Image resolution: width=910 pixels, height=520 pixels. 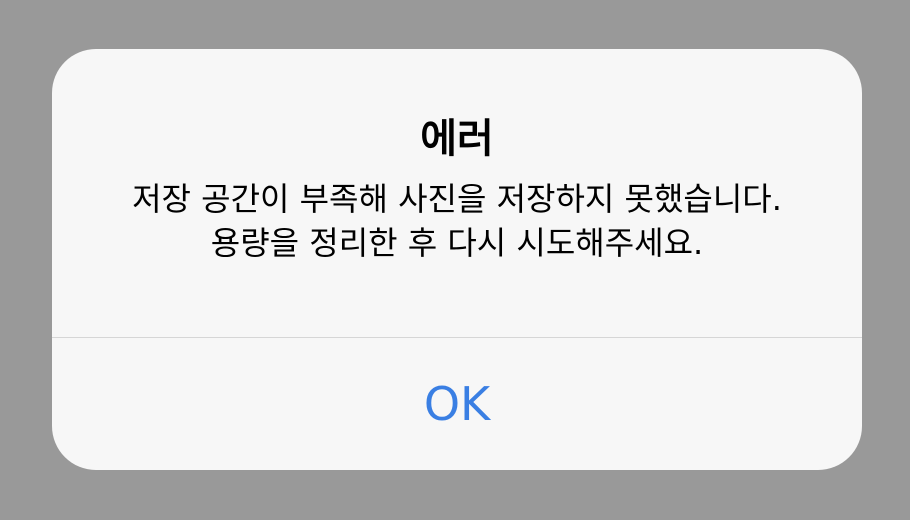 I want to click on alert-title: 에러, so click(x=457, y=139).